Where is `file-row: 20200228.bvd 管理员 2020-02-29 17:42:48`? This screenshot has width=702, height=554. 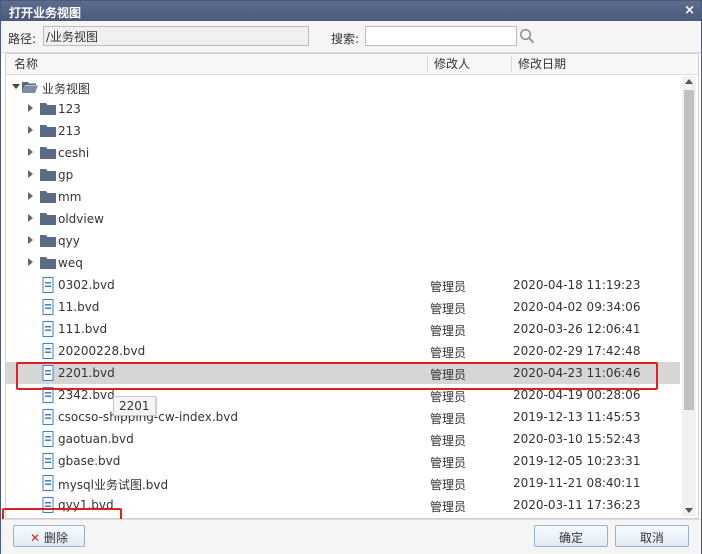 file-row: 20200228.bvd 管理员 2020-02-29 17:42:48 is located at coordinates (343, 351).